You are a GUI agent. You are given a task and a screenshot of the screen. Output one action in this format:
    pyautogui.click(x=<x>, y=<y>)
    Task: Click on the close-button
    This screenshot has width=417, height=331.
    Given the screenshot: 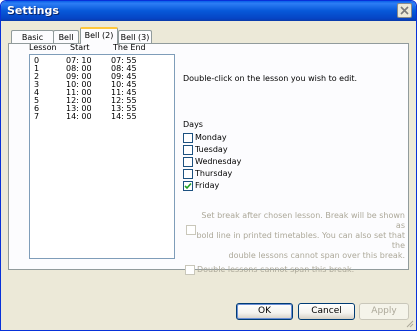 What is the action you would take?
    pyautogui.click(x=404, y=10)
    